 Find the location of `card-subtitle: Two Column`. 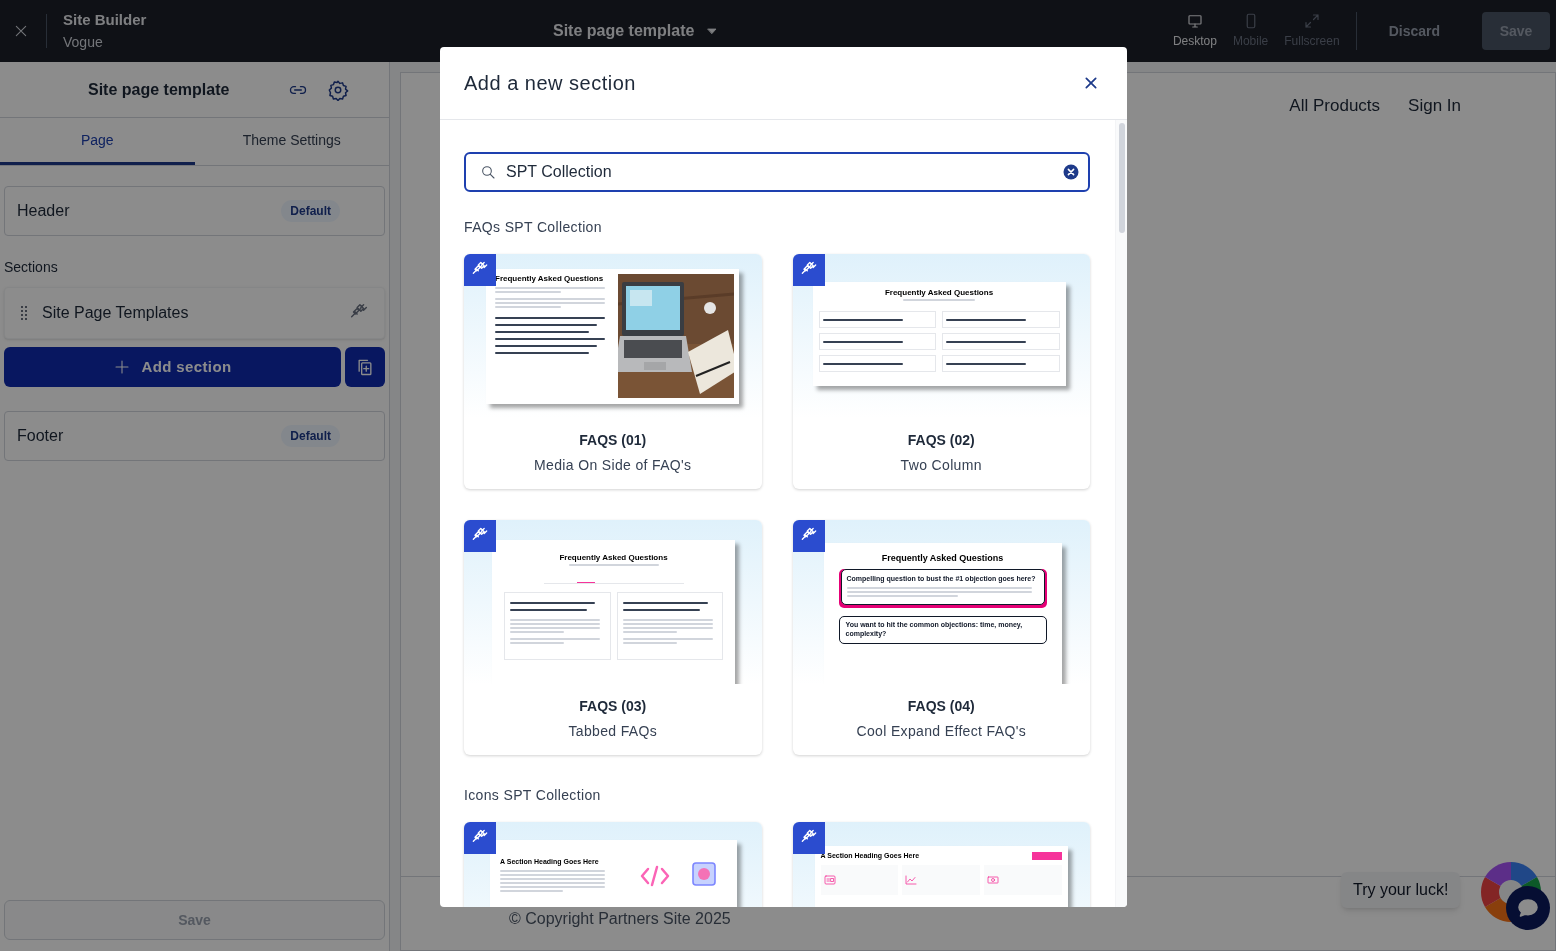

card-subtitle: Two Column is located at coordinates (941, 465).